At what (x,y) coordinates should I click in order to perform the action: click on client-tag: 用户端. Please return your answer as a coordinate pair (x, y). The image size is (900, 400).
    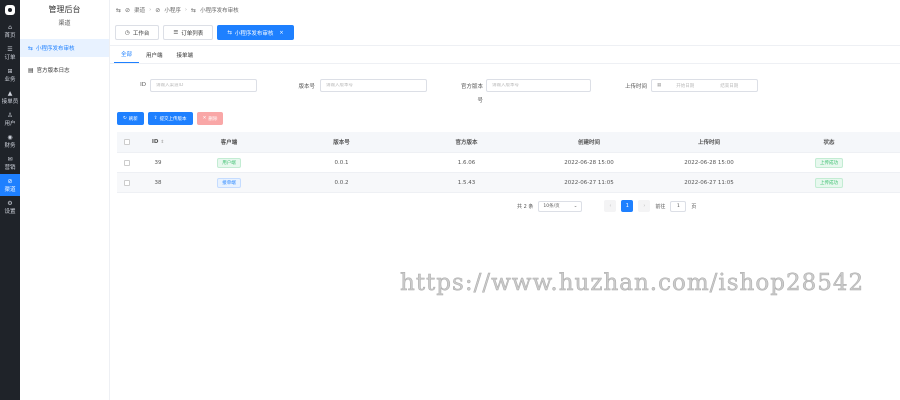
    Looking at the image, I should click on (229, 162).